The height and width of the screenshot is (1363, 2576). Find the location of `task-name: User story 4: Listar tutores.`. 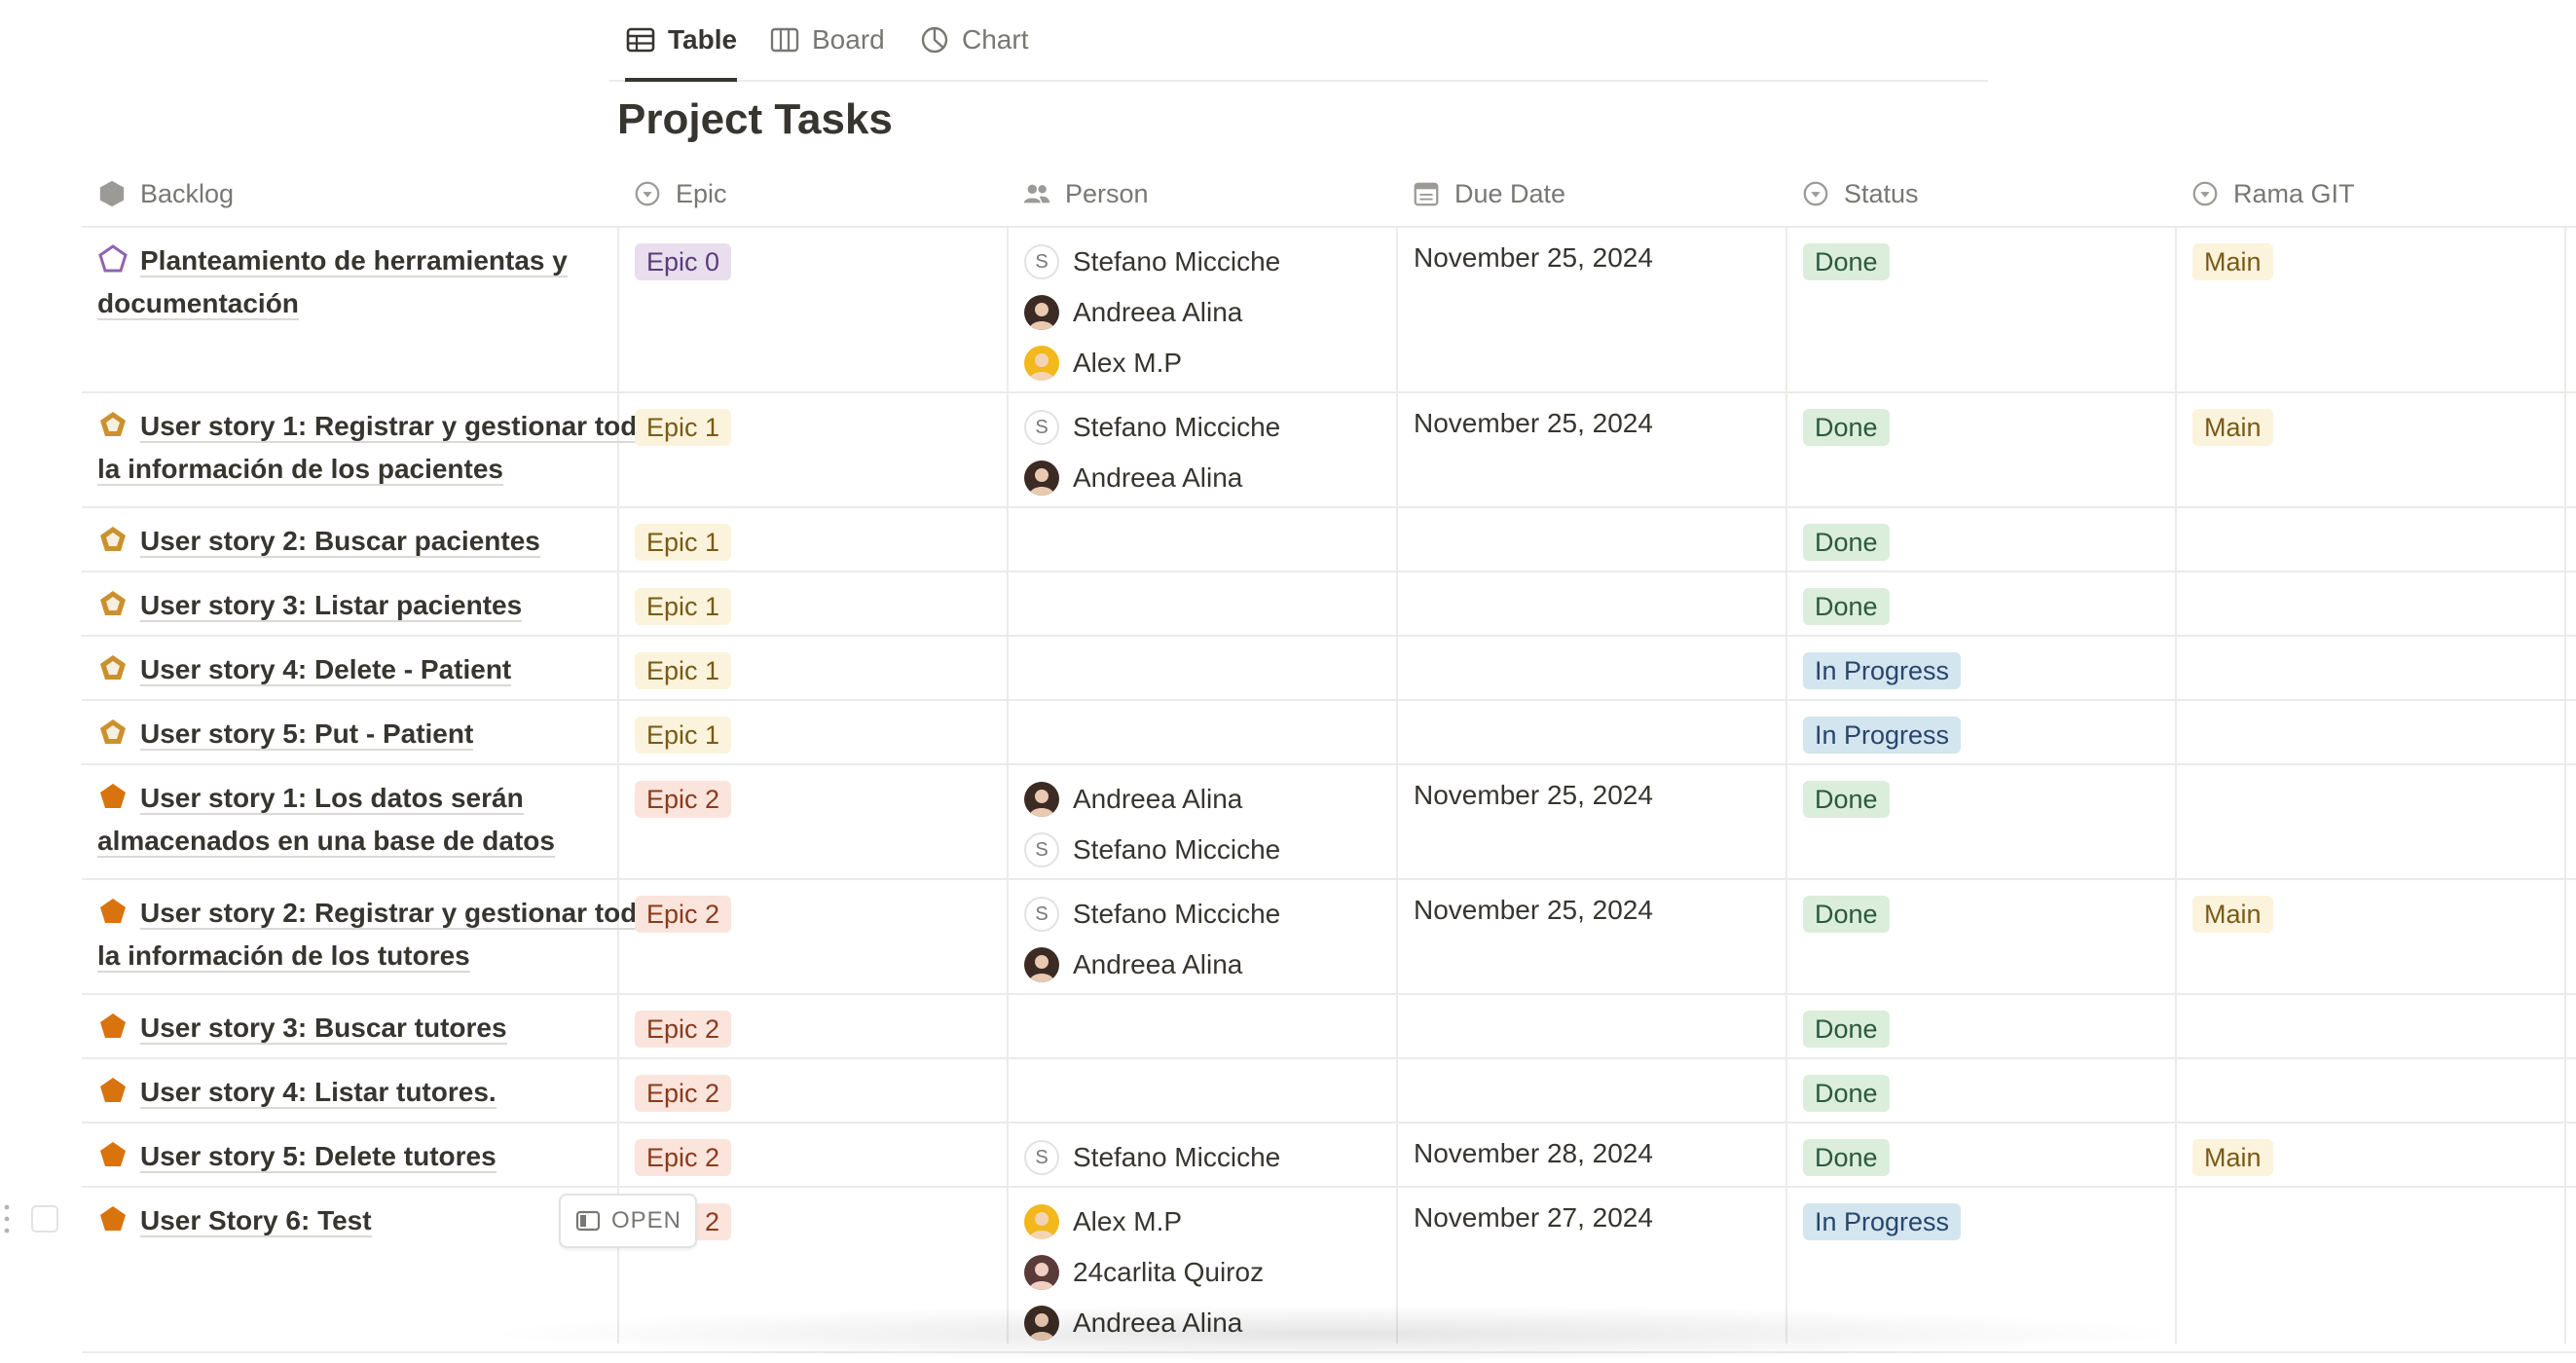

task-name: User story 4: Listar tutores. is located at coordinates (318, 1093).